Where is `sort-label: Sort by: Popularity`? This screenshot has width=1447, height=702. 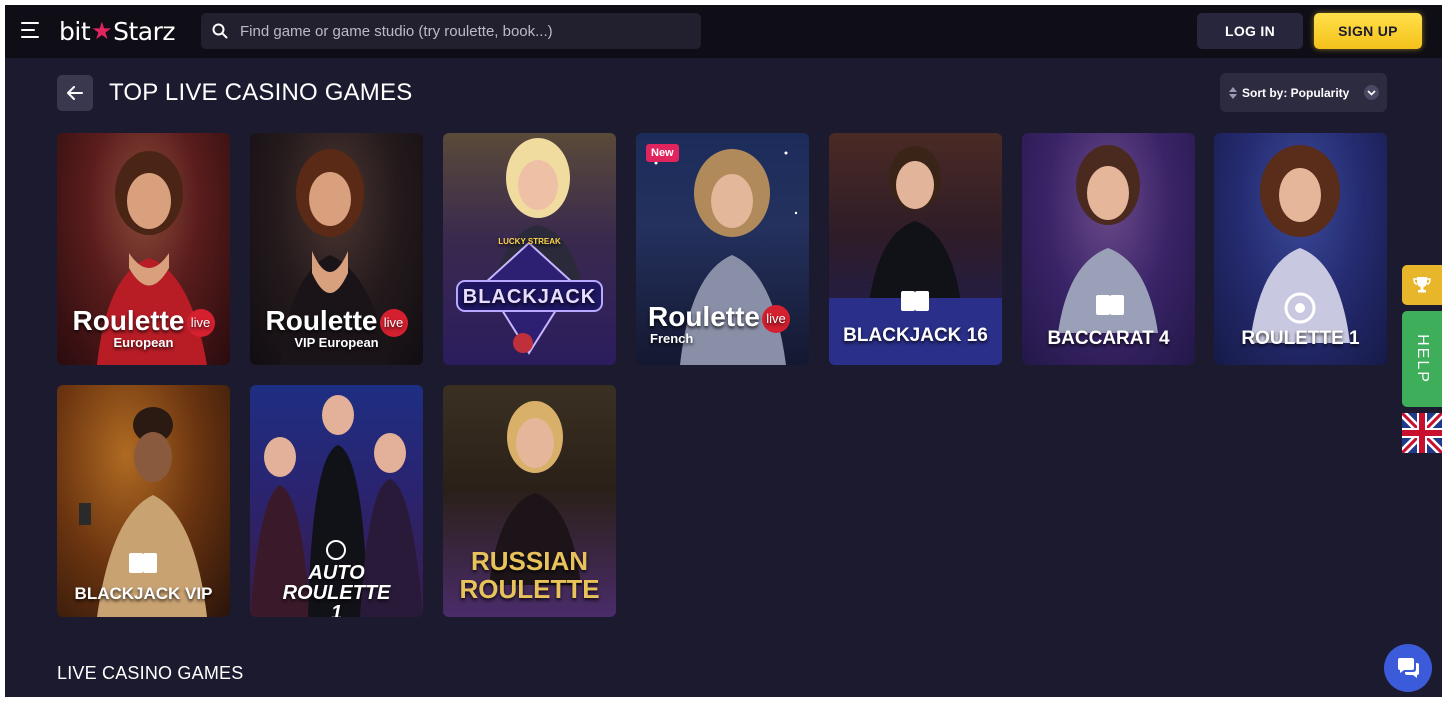
sort-label: Sort by: Popularity is located at coordinates (1296, 92).